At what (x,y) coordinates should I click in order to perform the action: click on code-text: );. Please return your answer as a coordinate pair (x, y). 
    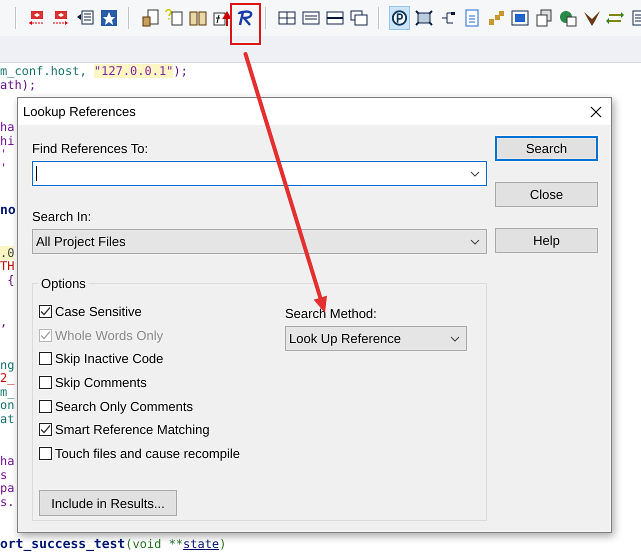
    Looking at the image, I should click on (180, 71).